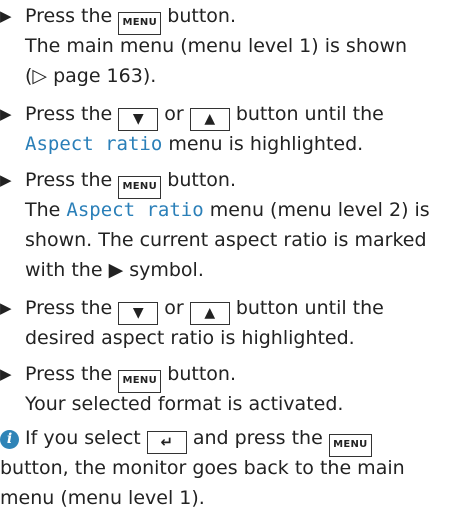 This screenshot has width=473, height=513. I want to click on info-note-line-3: menu (menu level 1)., so click(102, 498).